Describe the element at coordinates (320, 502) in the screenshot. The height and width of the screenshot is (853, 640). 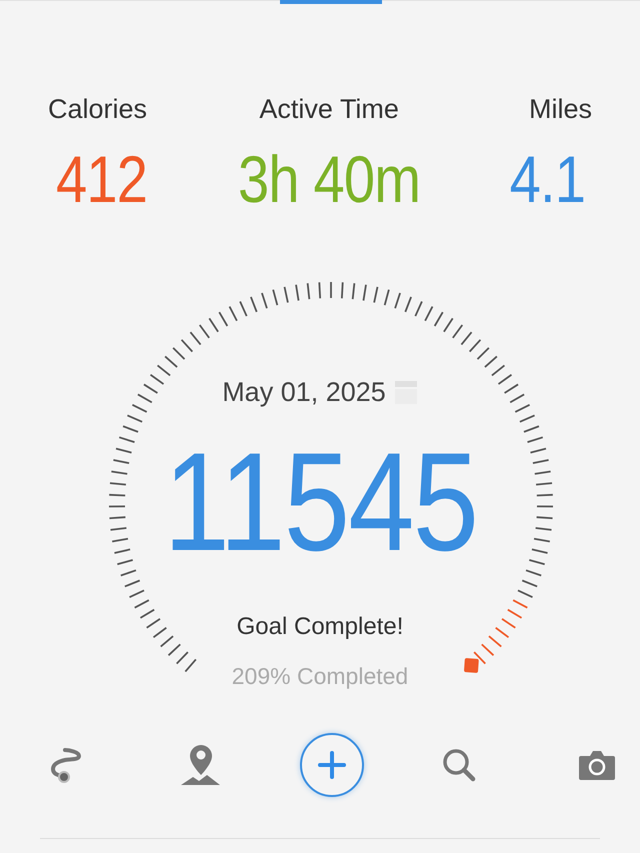
I see `step-count: 11545` at that location.